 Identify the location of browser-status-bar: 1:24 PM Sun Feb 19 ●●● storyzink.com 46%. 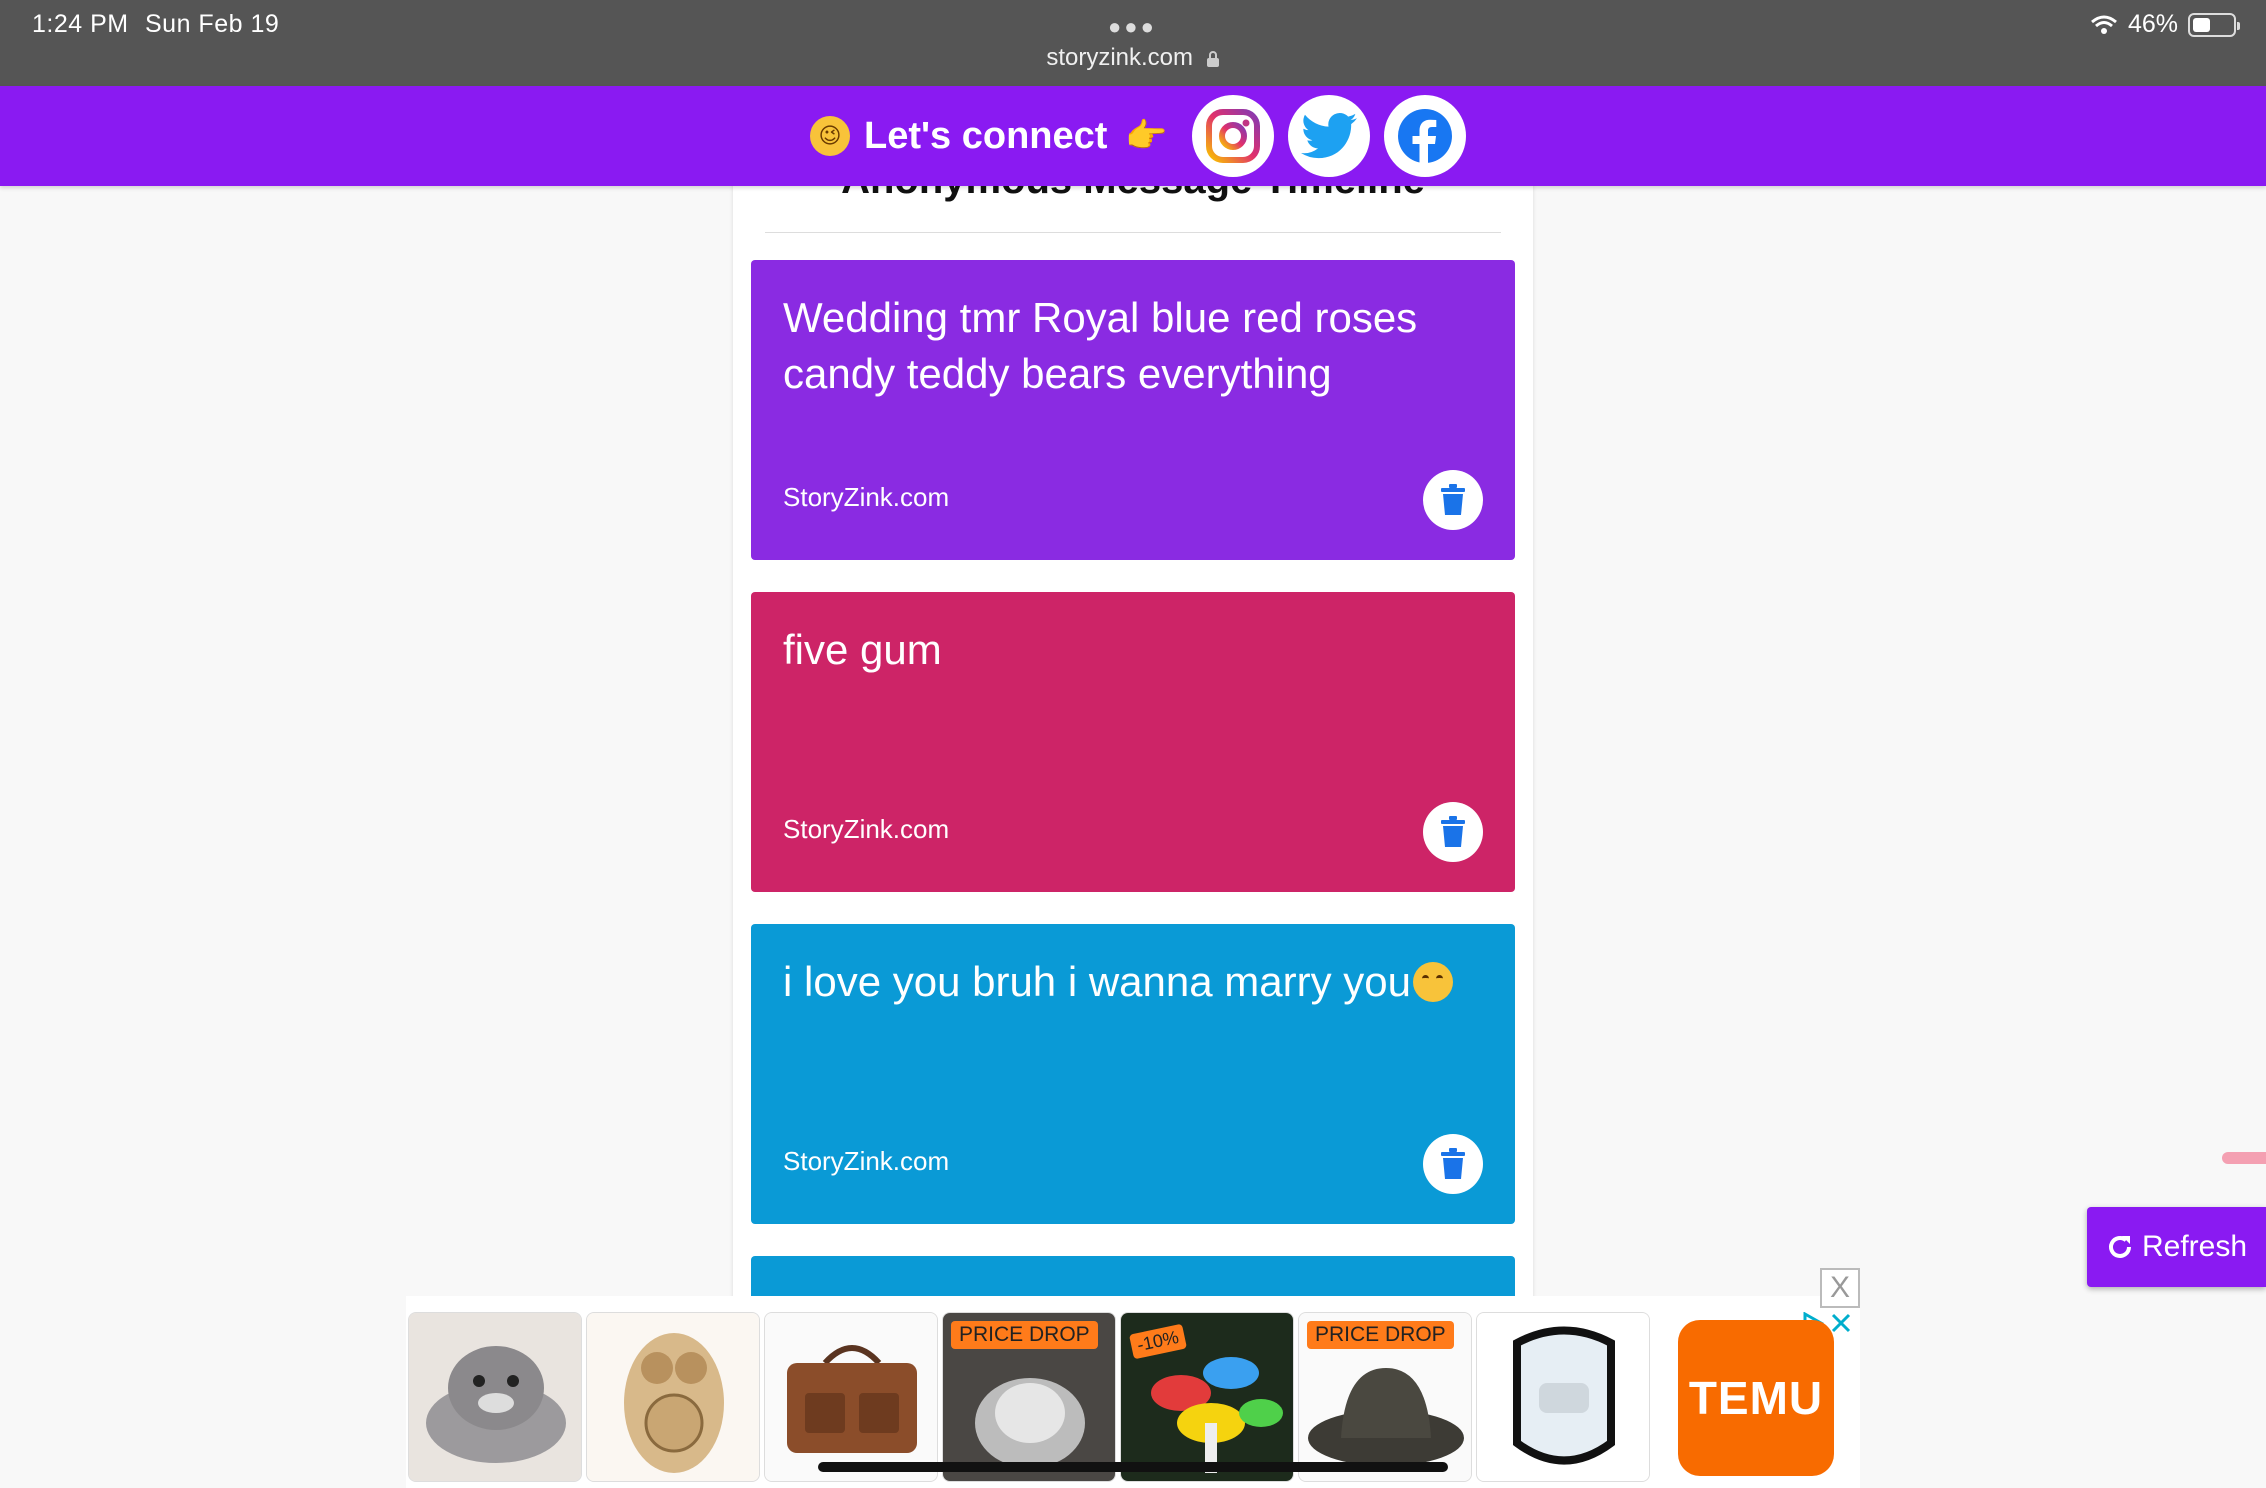
(1133, 43).